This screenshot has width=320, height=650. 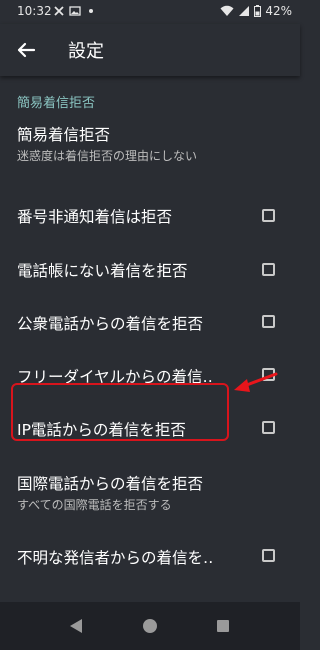 I want to click on section-header: 簡易着信拒否, so click(x=56, y=103).